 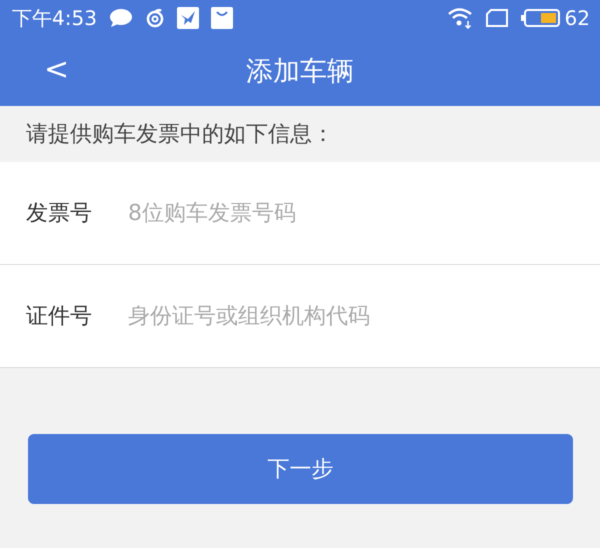 I want to click on bag-app-icon, so click(x=221, y=18).